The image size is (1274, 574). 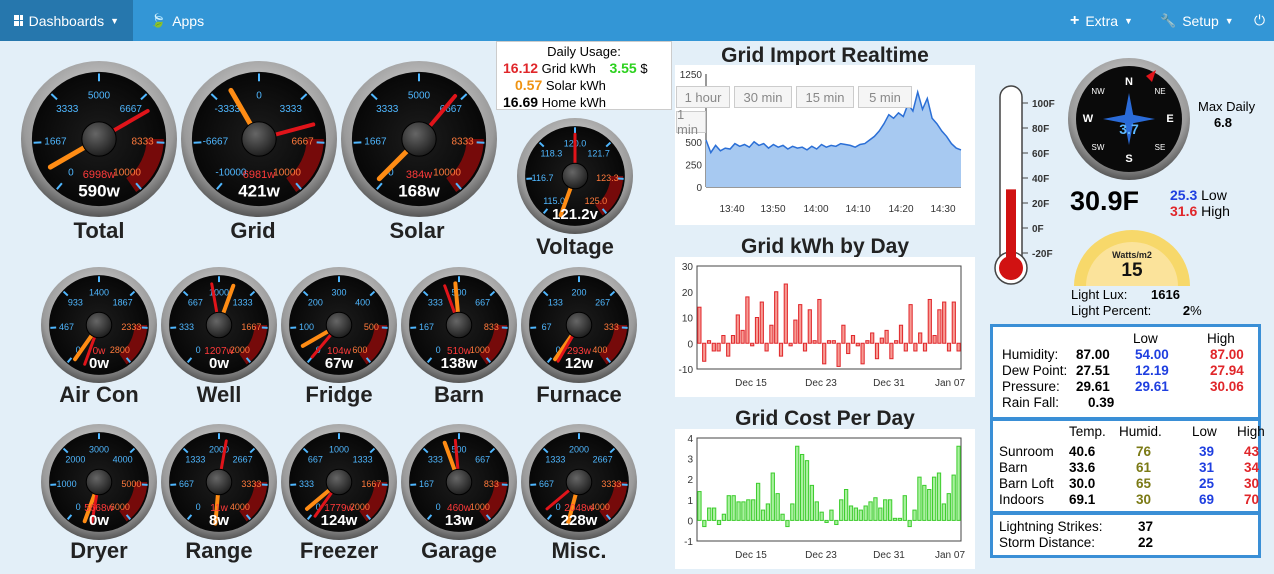 I want to click on kwh-chart: 30 20 10 0 -10 Dec 15 Dec 23 Dec 31 Jan 07, so click(x=822, y=325).